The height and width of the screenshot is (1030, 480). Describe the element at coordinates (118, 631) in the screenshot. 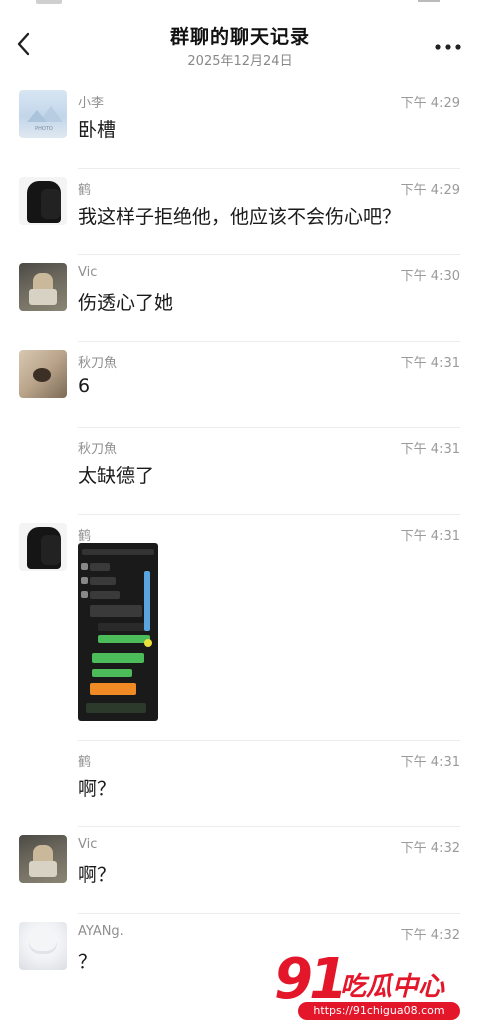

I see `chat-screenshot-image` at that location.